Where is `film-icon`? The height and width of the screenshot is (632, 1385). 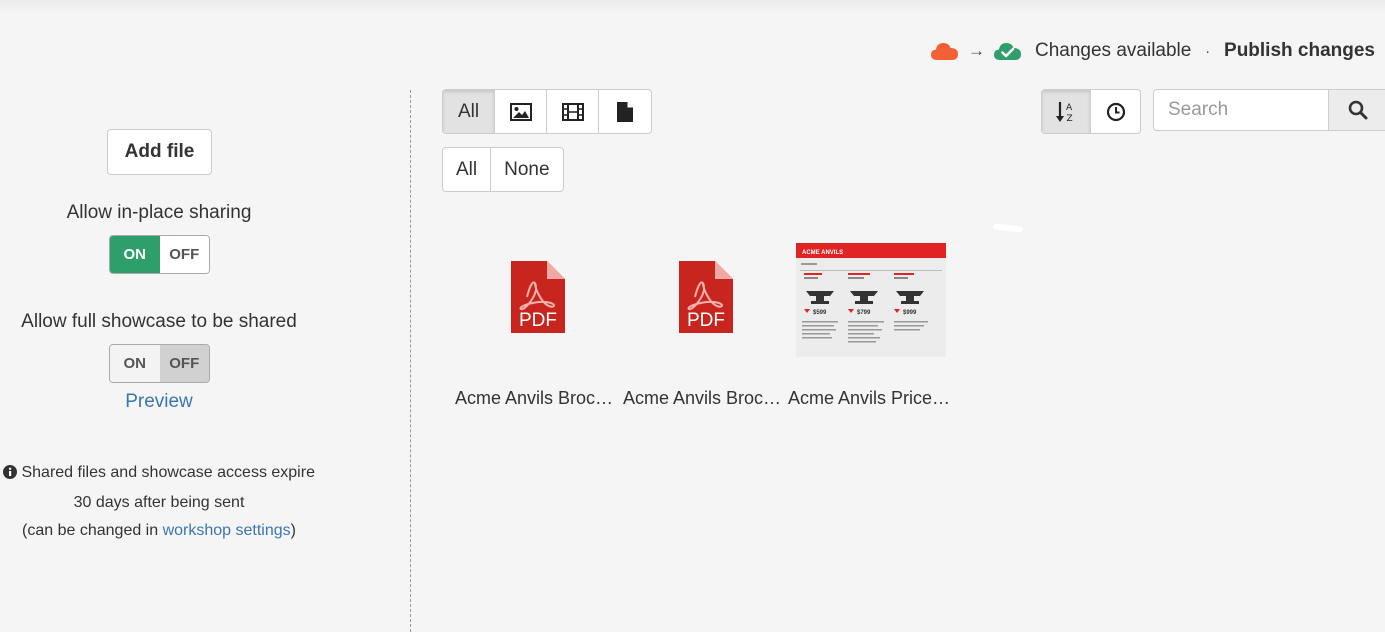 film-icon is located at coordinates (572, 111).